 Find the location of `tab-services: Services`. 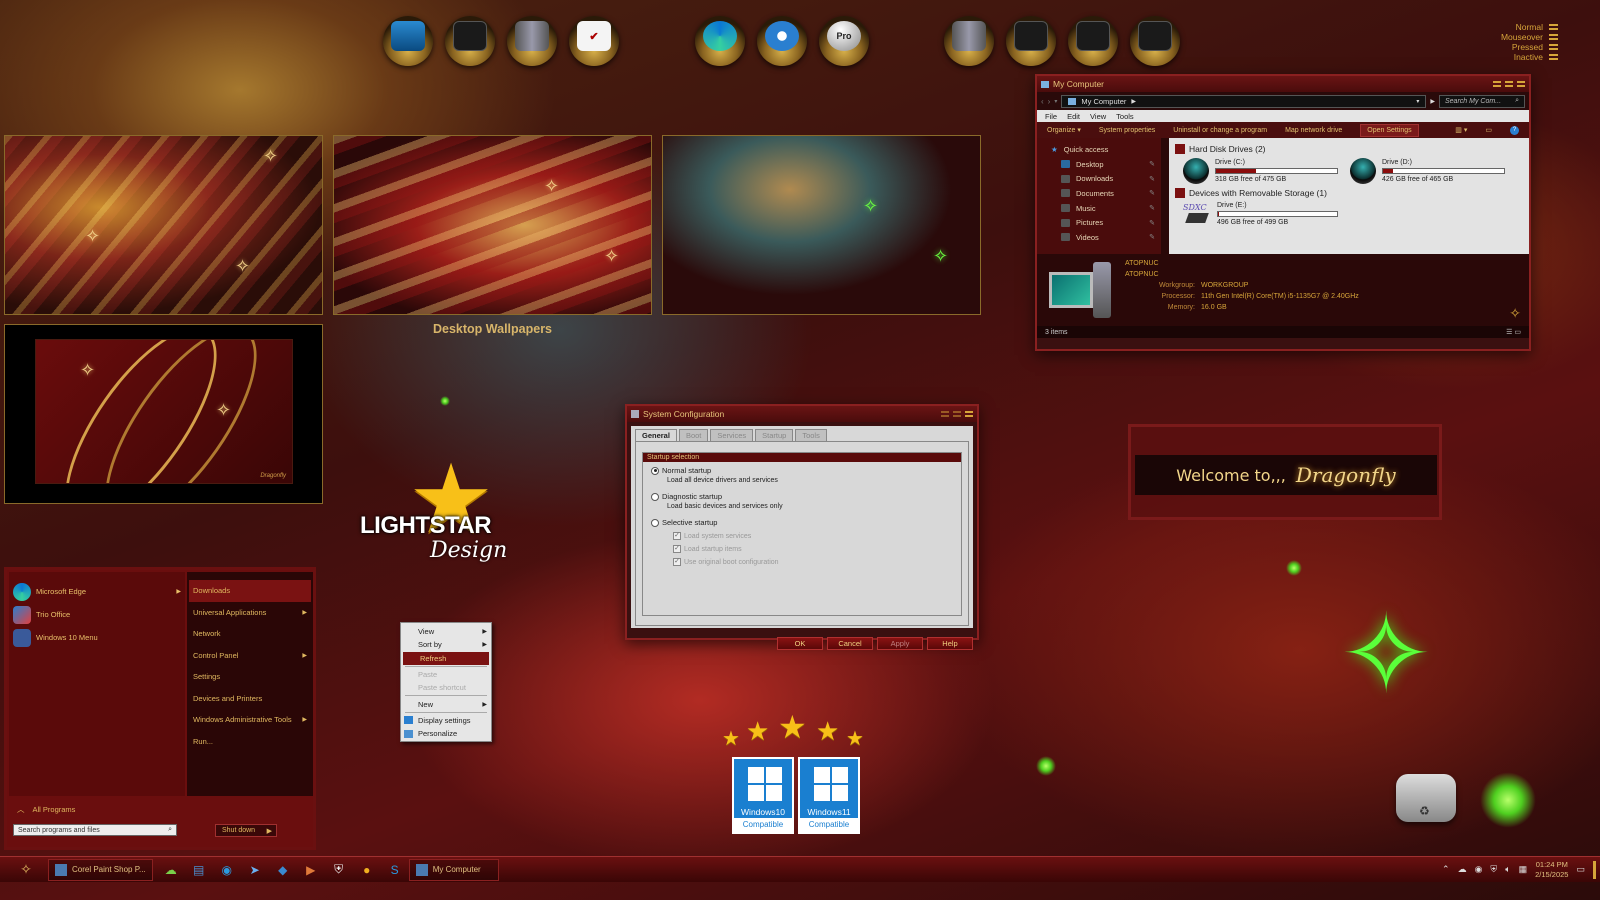

tab-services: Services is located at coordinates (732, 435).